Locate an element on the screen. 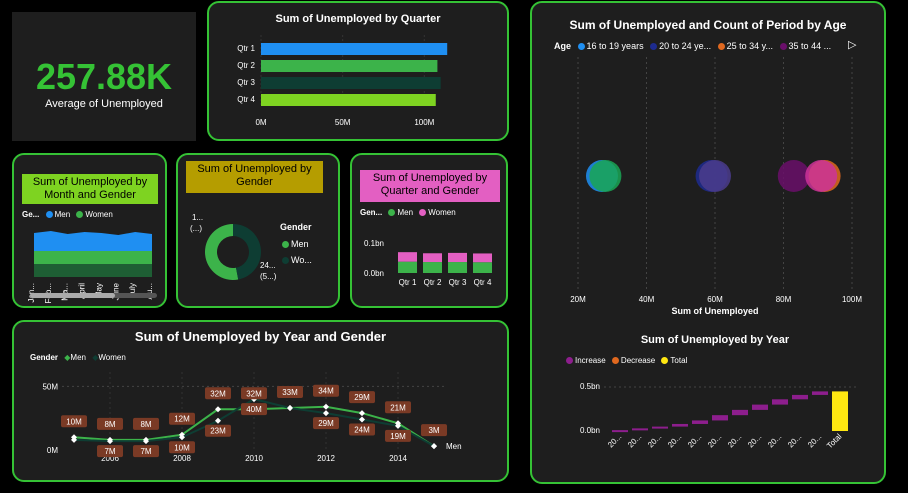 Image resolution: width=908 pixels, height=493 pixels. x-tick: 2014 is located at coordinates (398, 458).